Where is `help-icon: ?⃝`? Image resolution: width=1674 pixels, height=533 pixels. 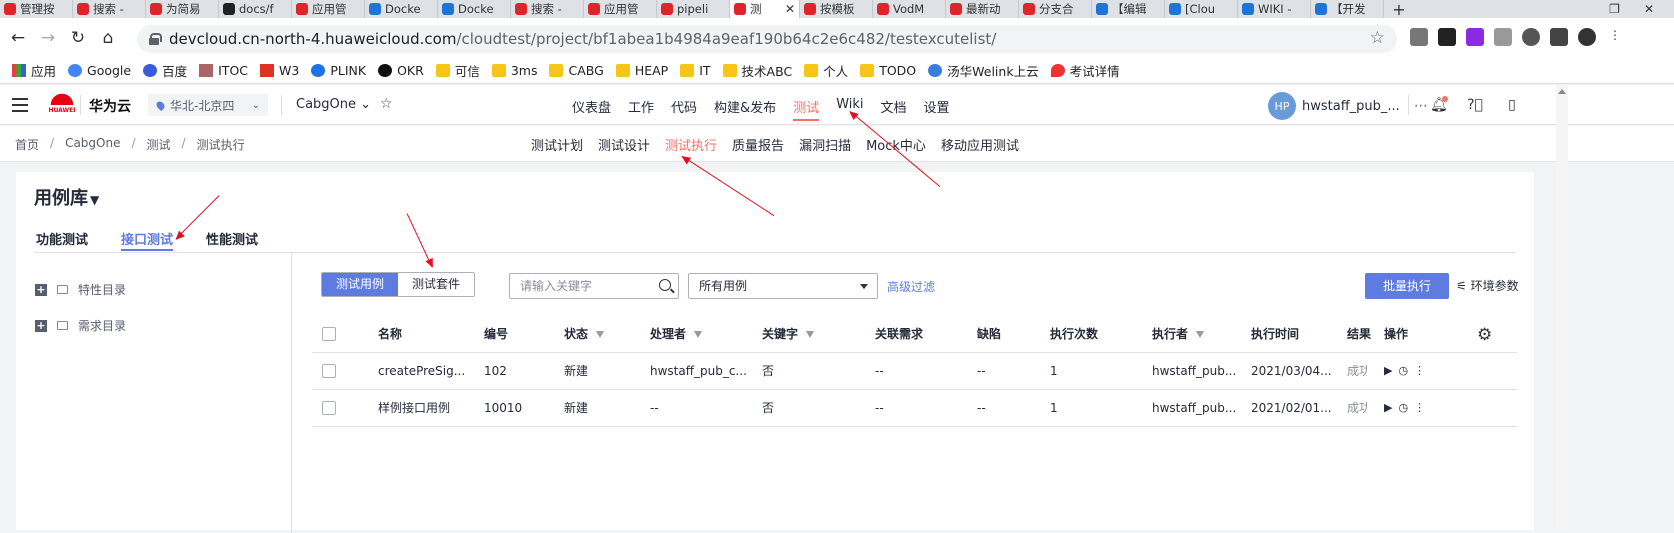 help-icon: ?⃝ is located at coordinates (1475, 105).